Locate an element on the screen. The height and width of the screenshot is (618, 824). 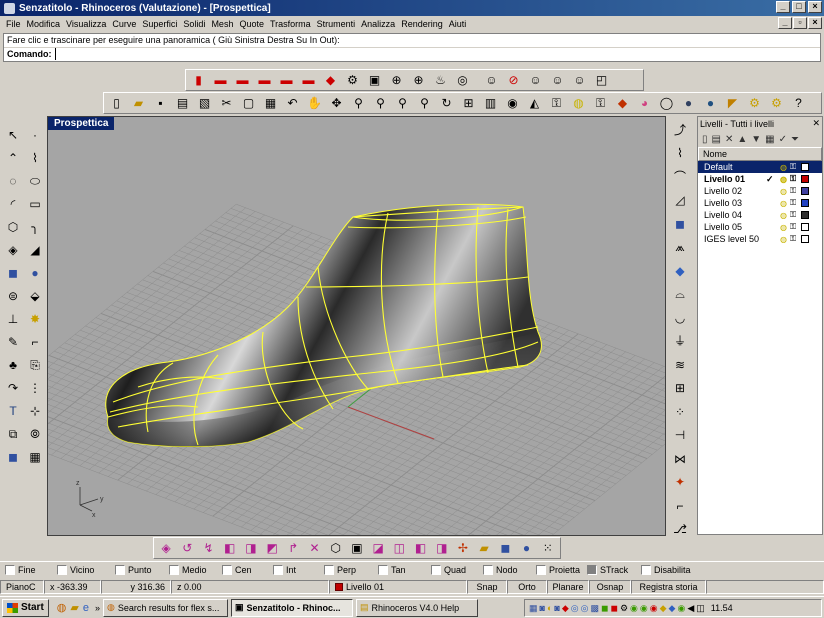
surface-patch-icon: ◩ is located at coordinates (272, 548).